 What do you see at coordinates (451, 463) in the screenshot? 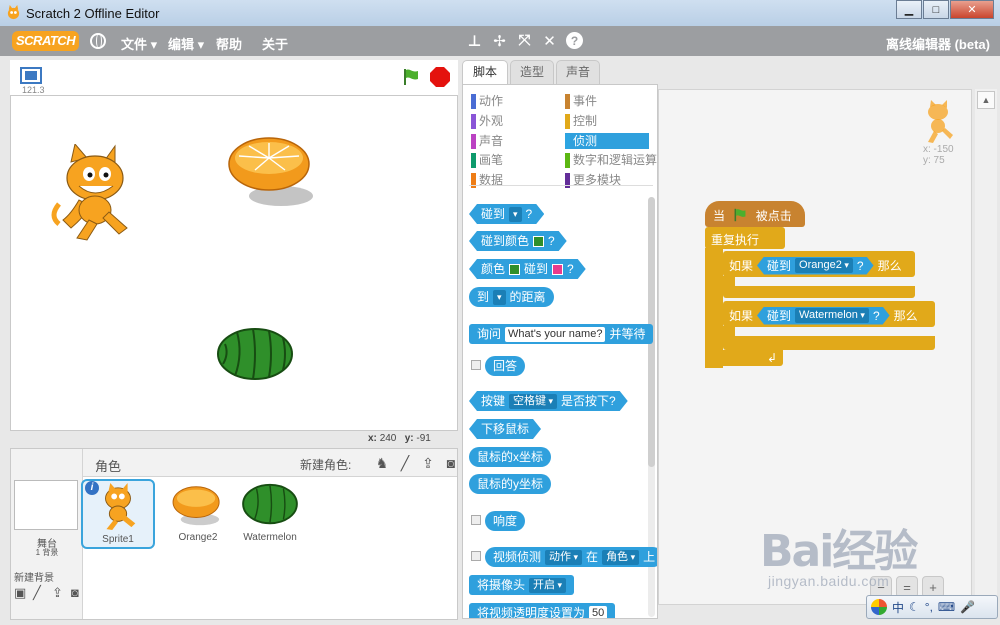
I see `camera-sprite-icon: ◙` at bounding box center [451, 463].